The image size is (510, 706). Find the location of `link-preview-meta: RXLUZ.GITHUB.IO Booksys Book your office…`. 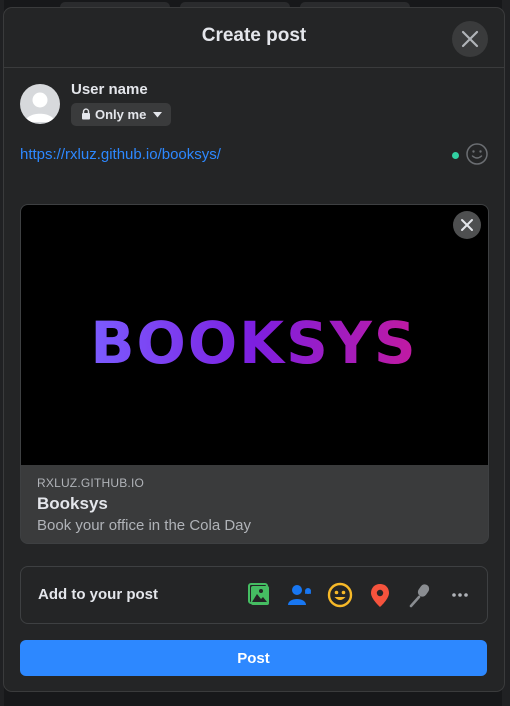

link-preview-meta: RXLUZ.GITHUB.IO Booksys Book your office… is located at coordinates (254, 504).